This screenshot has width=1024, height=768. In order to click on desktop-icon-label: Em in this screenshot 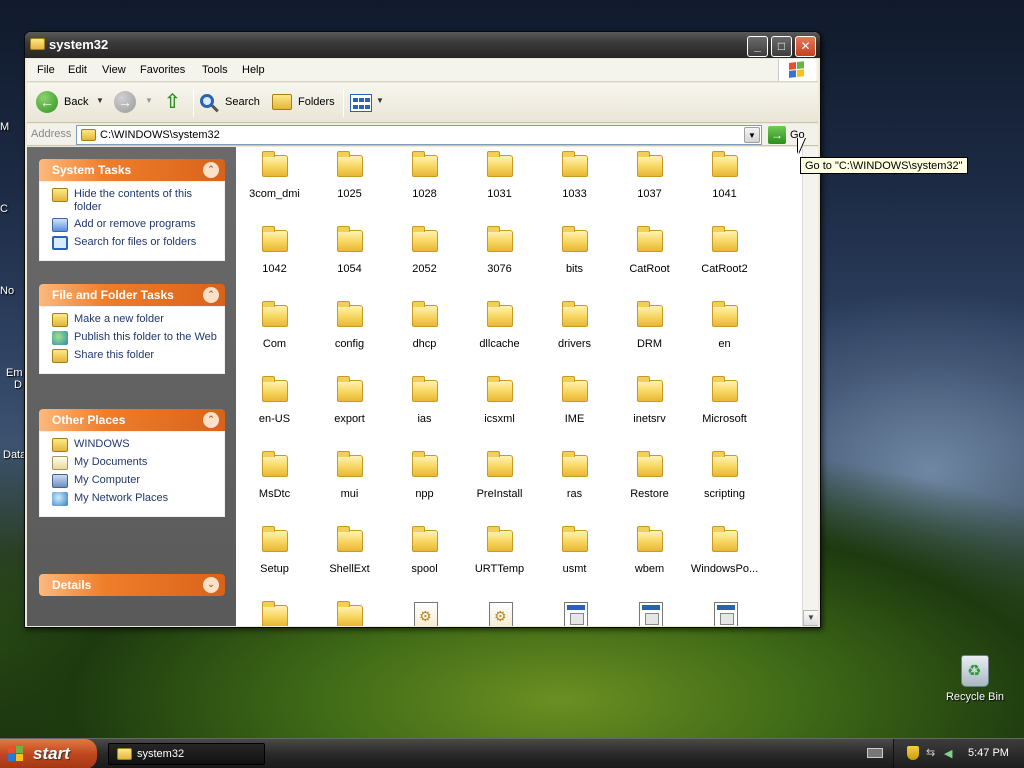, I will do `click(14, 373)`.